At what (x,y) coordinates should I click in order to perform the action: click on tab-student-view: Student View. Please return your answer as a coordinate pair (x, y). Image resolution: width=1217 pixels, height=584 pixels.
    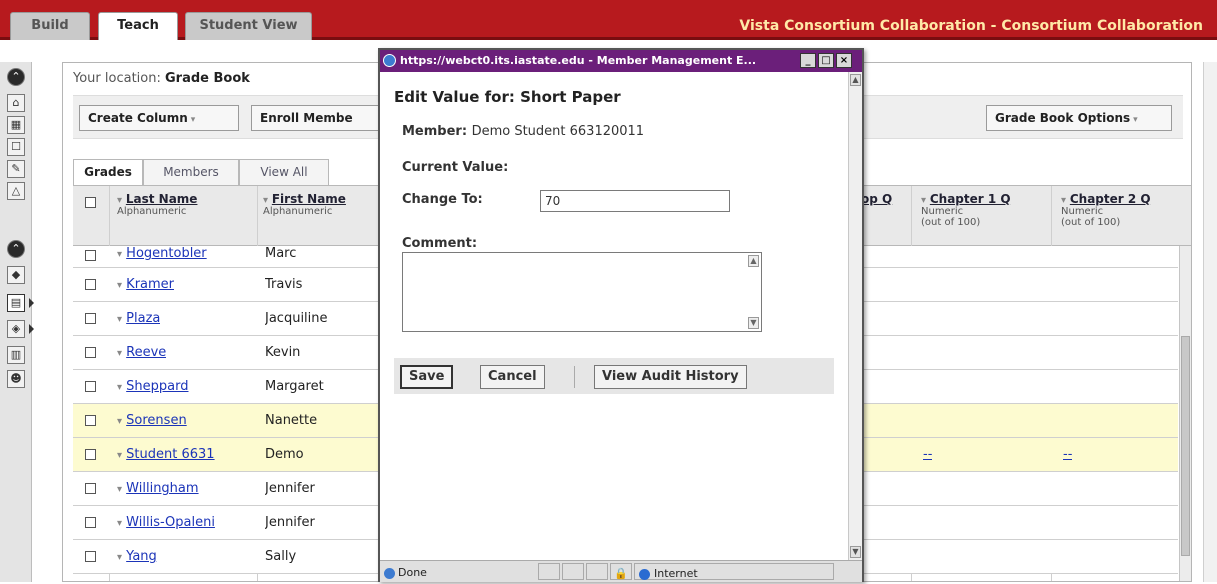
    Looking at the image, I should click on (248, 26).